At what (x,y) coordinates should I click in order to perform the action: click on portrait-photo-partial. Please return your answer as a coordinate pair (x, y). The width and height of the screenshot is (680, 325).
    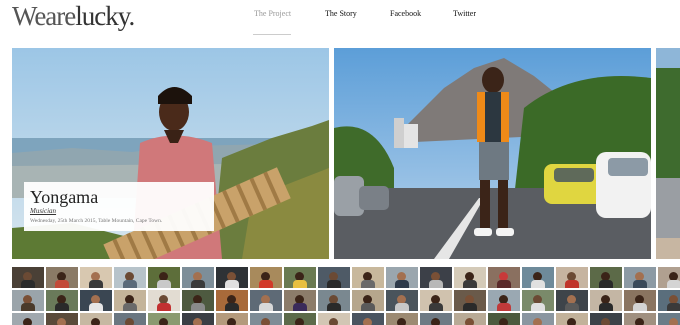
    Looking at the image, I should click on (668, 153).